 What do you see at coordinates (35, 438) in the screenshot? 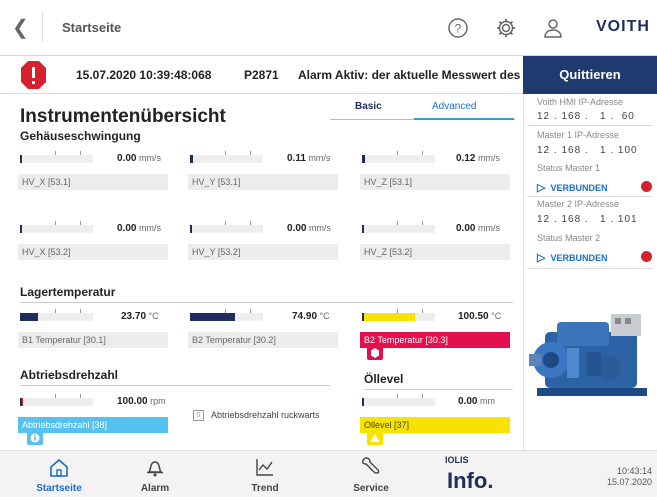
I see `info-icon` at bounding box center [35, 438].